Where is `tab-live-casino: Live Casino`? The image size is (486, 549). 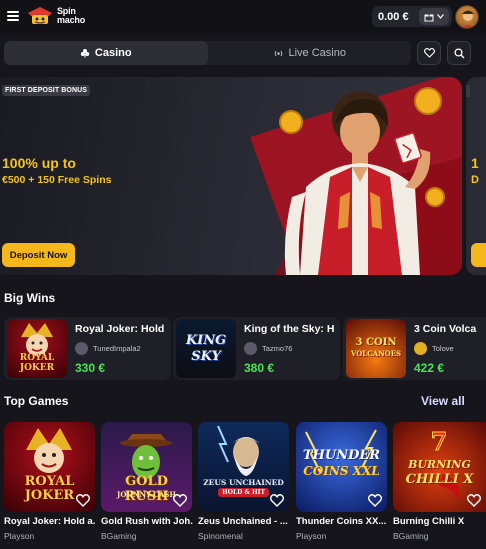
tab-live-casino: Live Casino is located at coordinates (310, 53).